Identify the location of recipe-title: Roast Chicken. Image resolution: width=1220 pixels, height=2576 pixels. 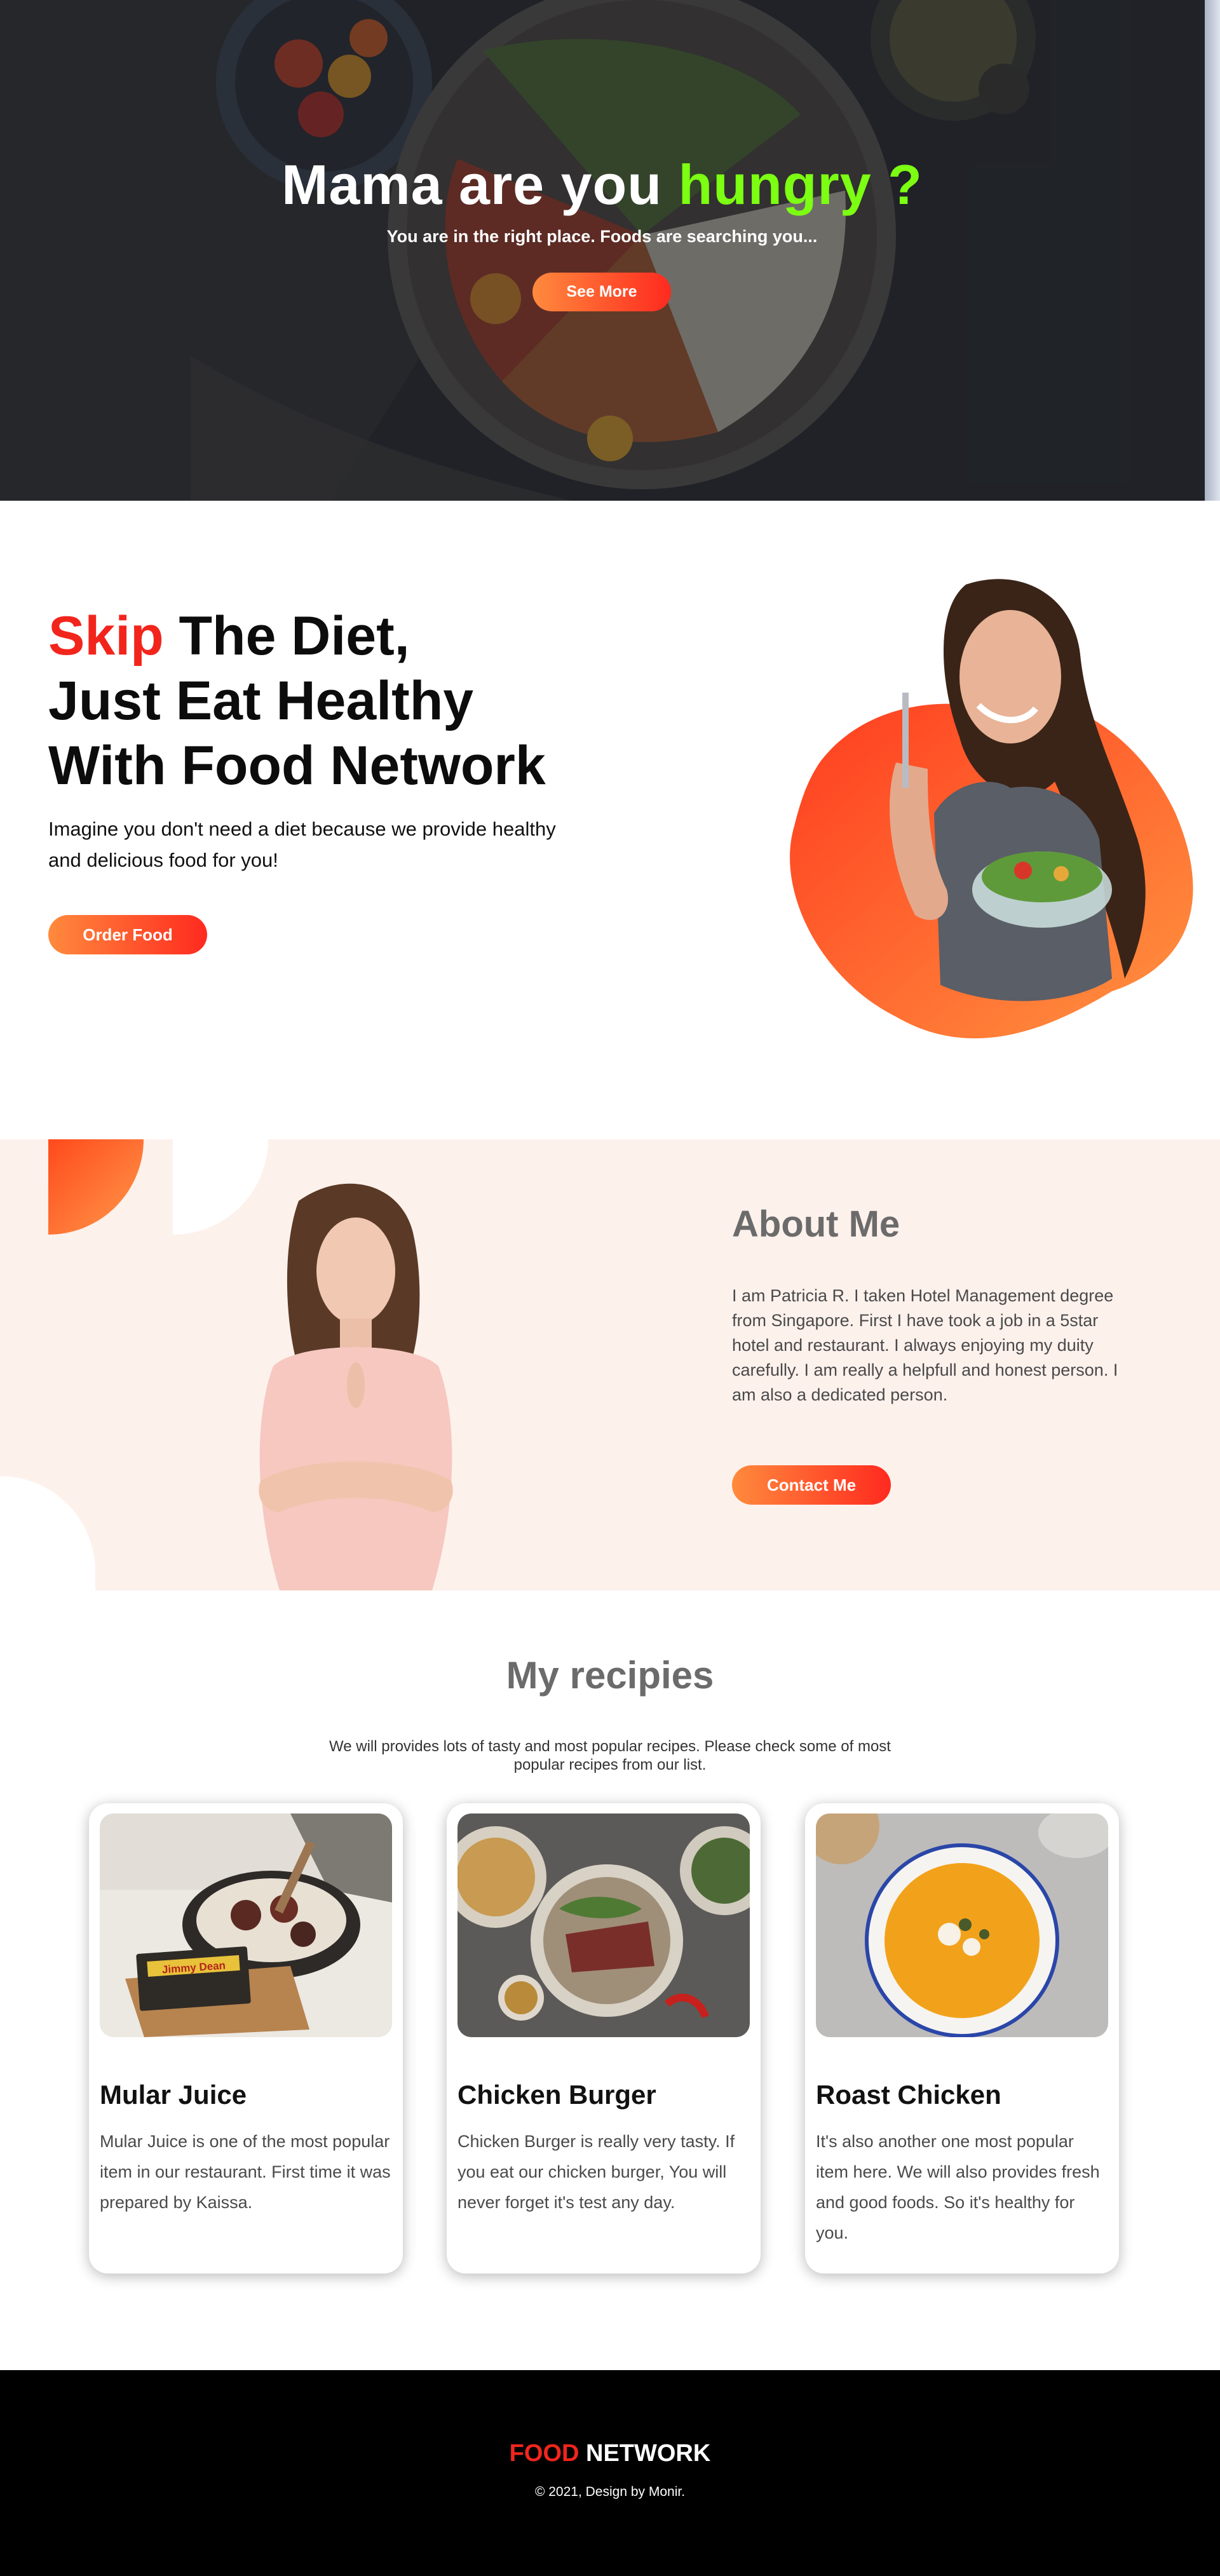
(908, 2095).